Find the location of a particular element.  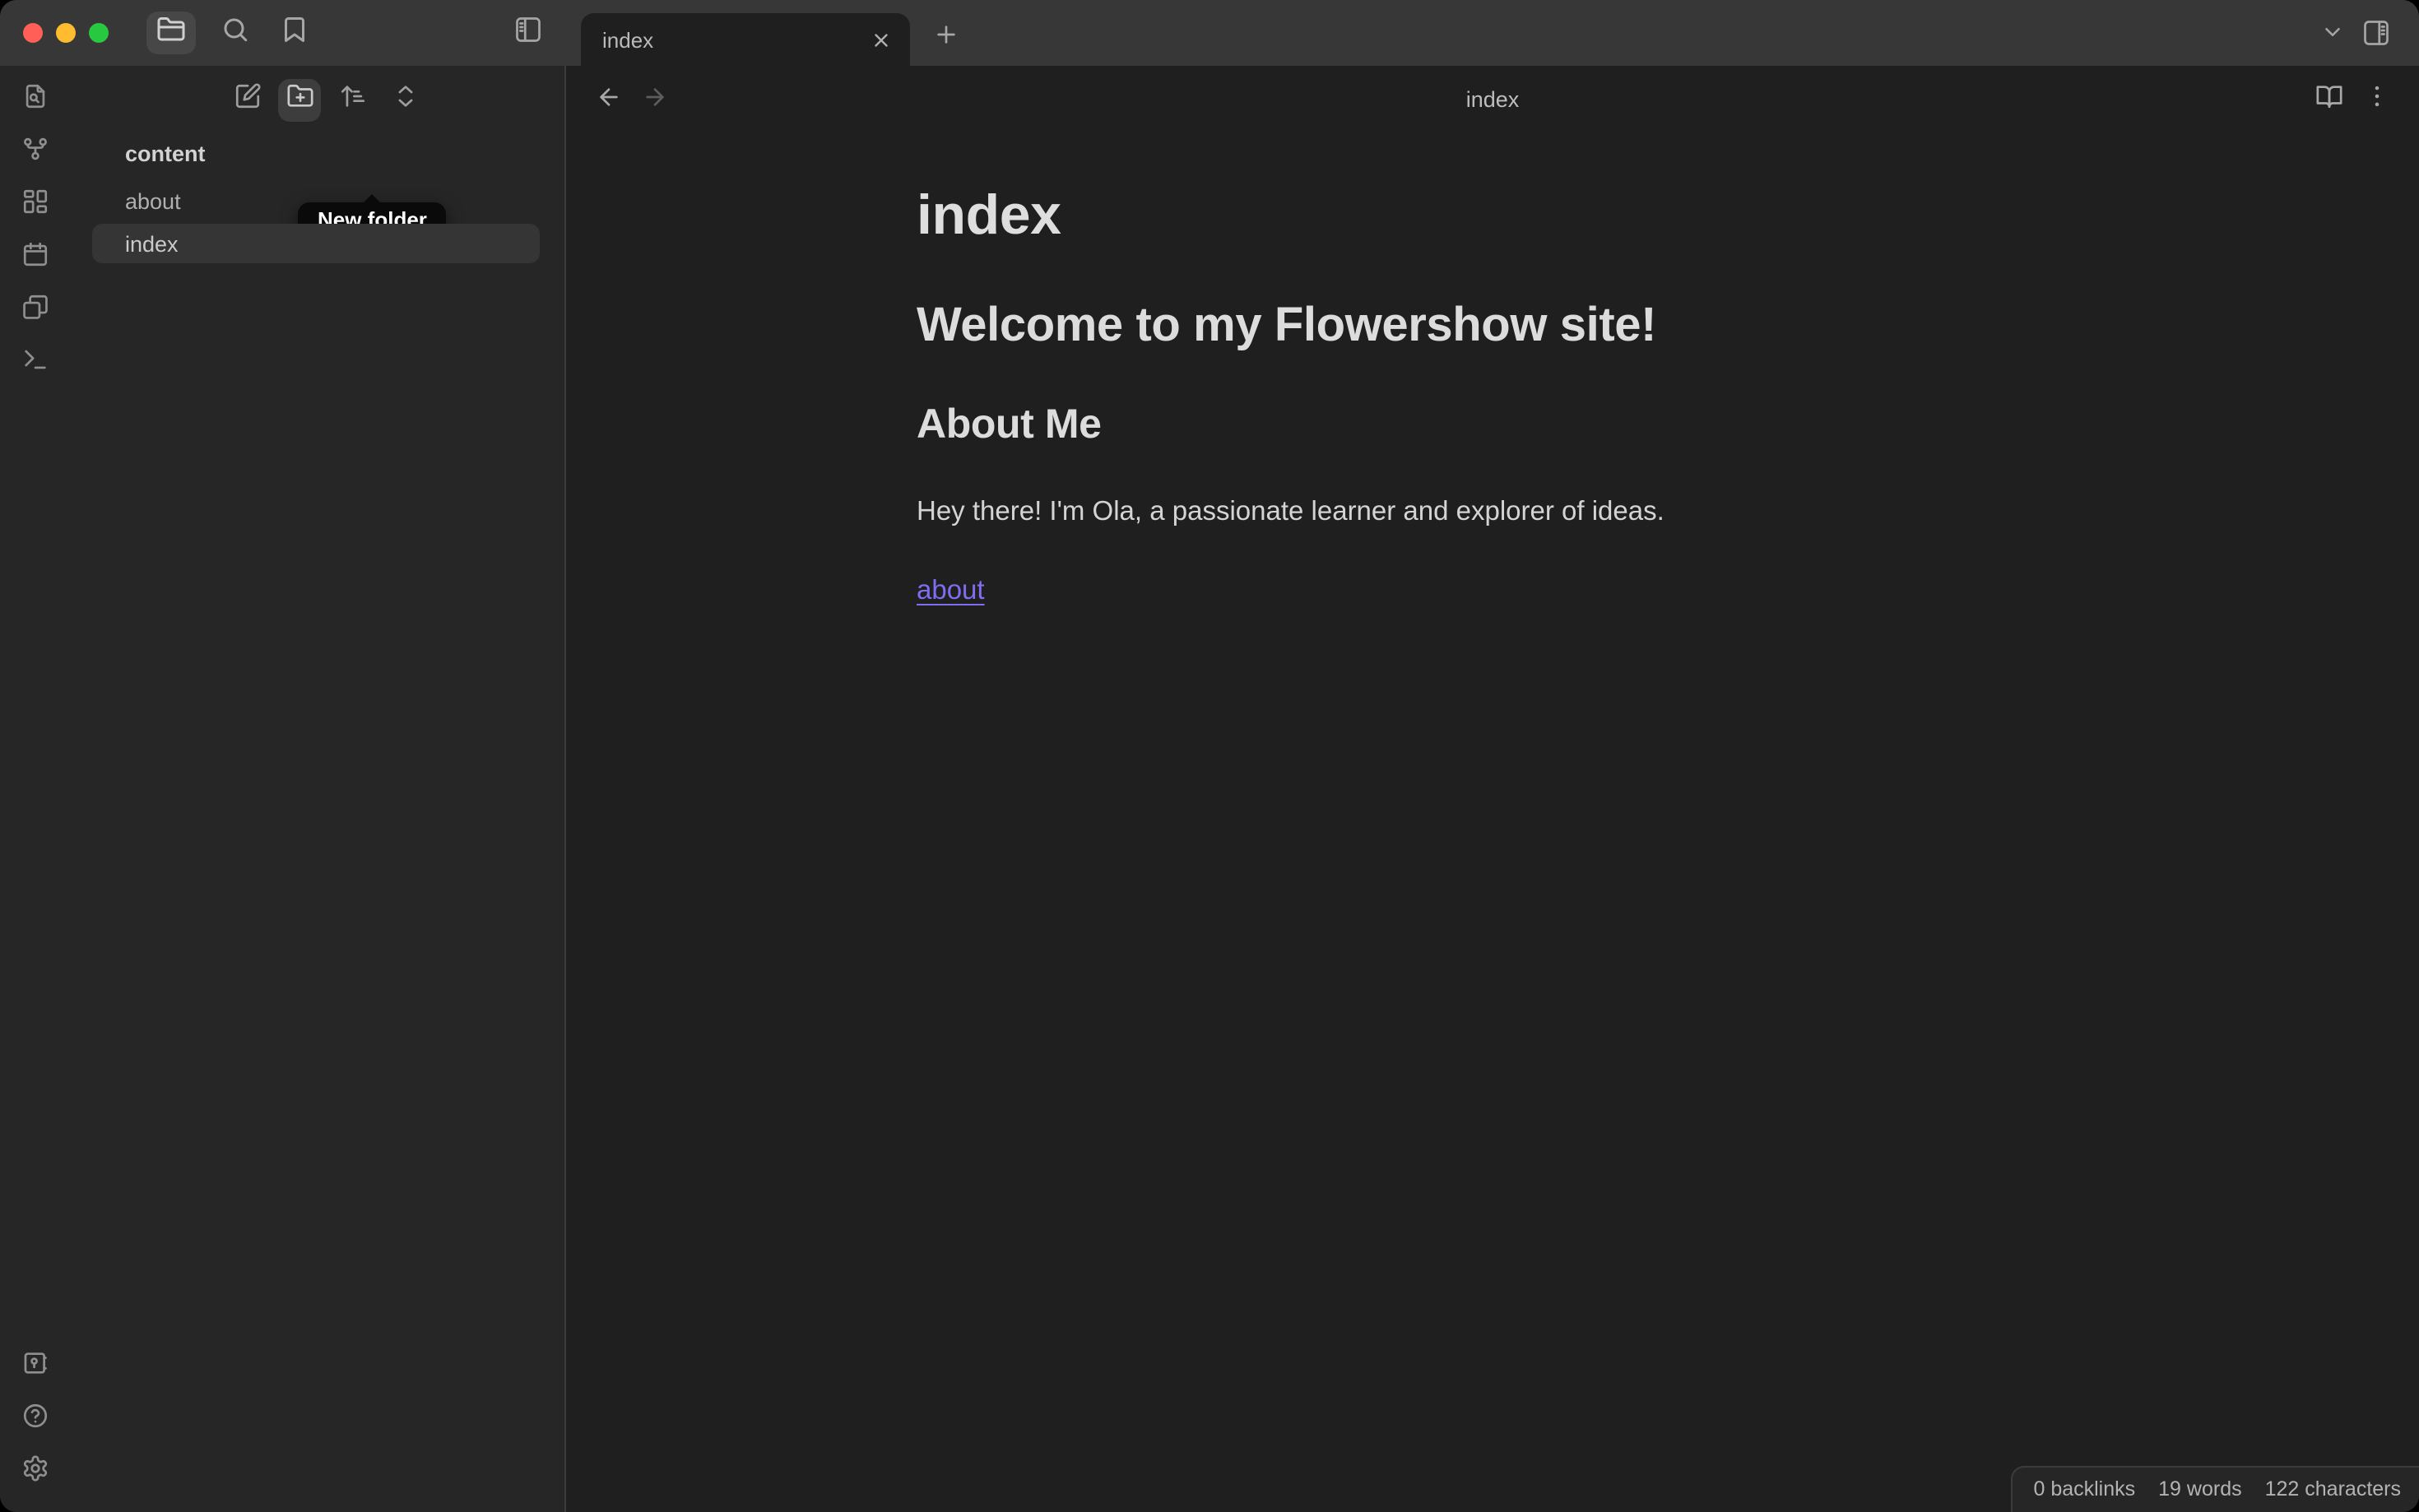

tab-title: index is located at coordinates (628, 39).